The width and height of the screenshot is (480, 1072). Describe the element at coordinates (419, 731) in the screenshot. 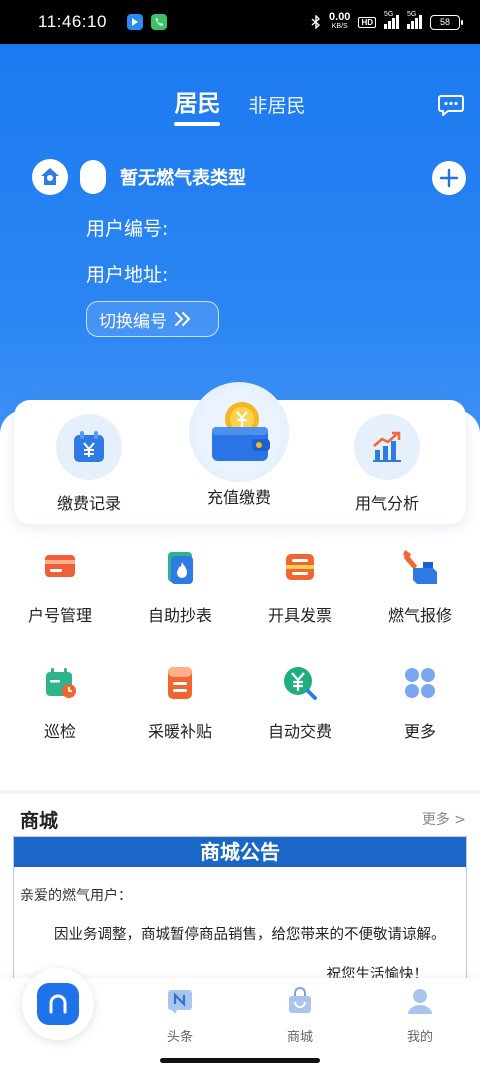

I see `service-label: 更多` at that location.